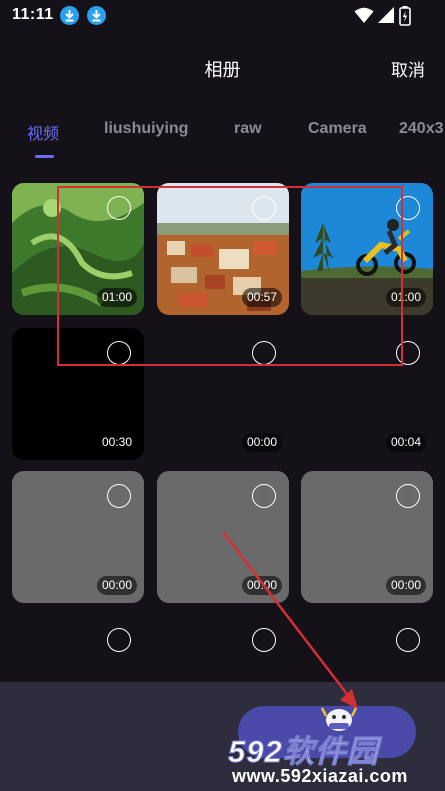 The height and width of the screenshot is (791, 445). Describe the element at coordinates (44, 156) in the screenshot. I see `tab-indicator` at that location.